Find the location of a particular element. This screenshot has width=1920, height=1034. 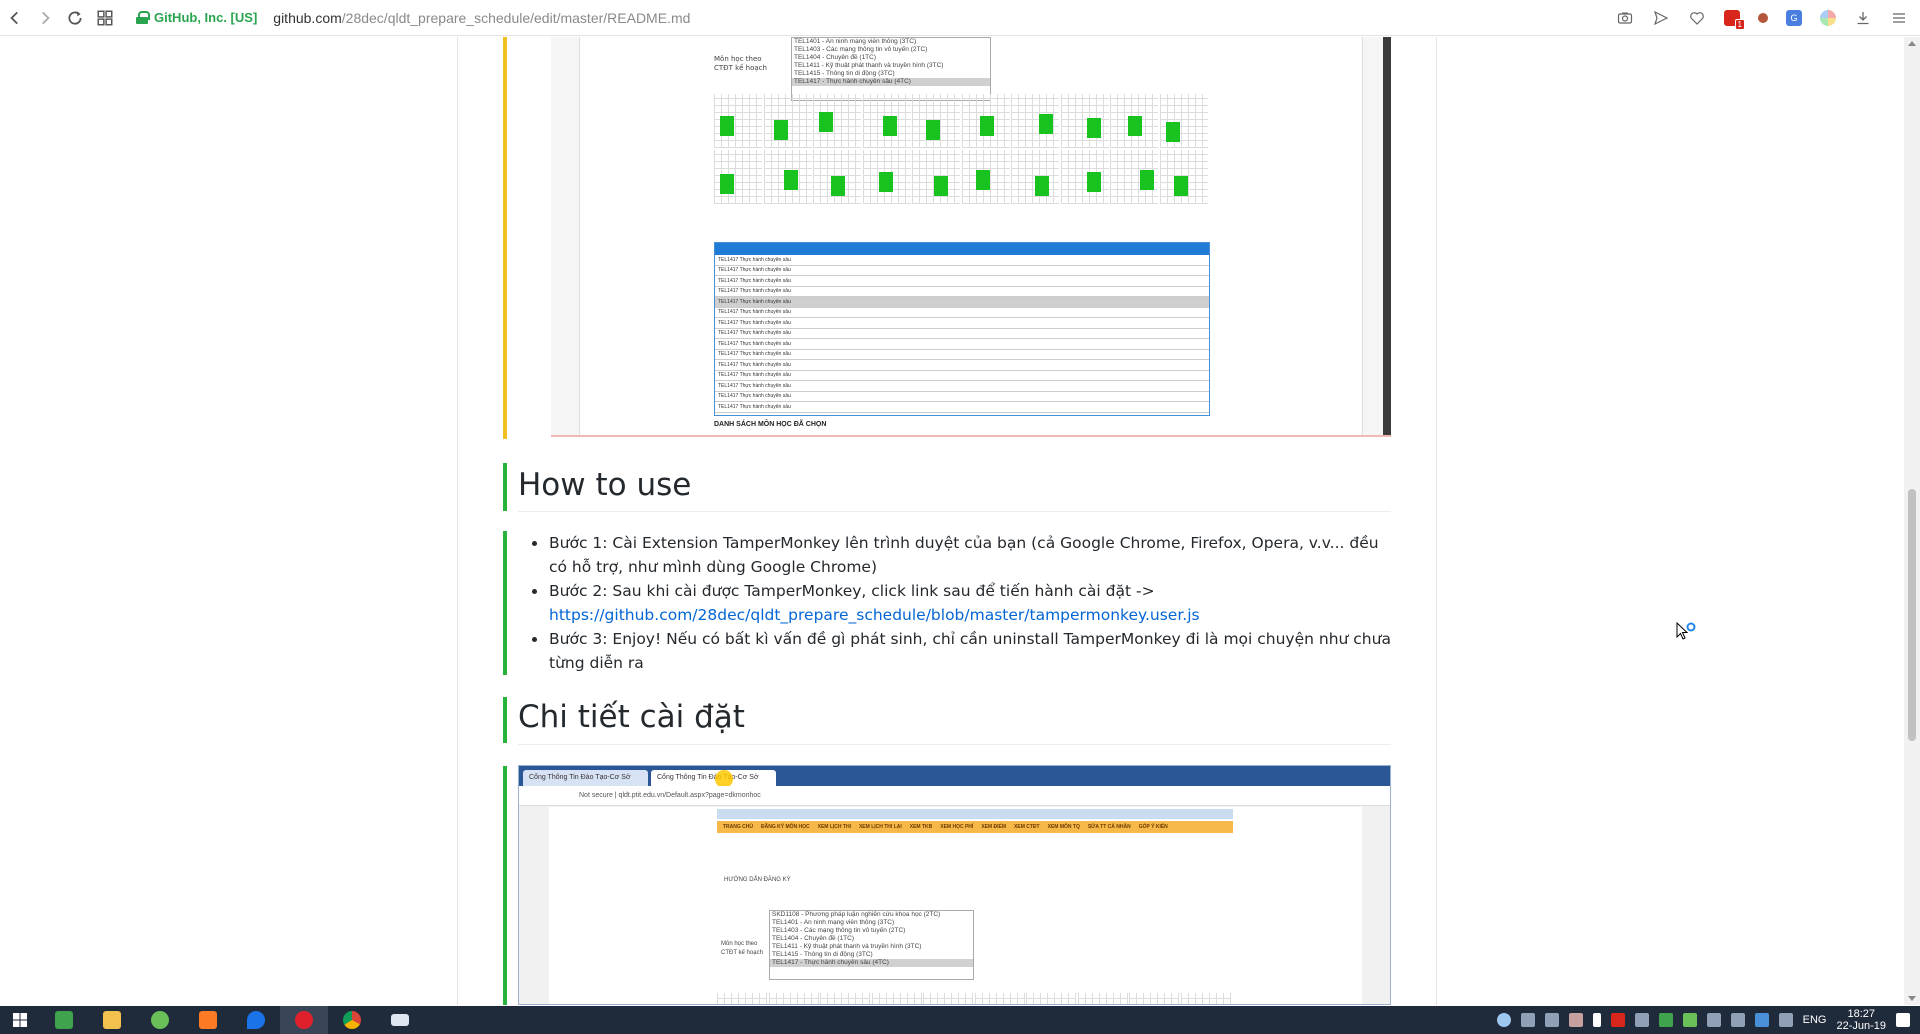

preview-menu-item: XEM CTĐT is located at coordinates (1027, 827).